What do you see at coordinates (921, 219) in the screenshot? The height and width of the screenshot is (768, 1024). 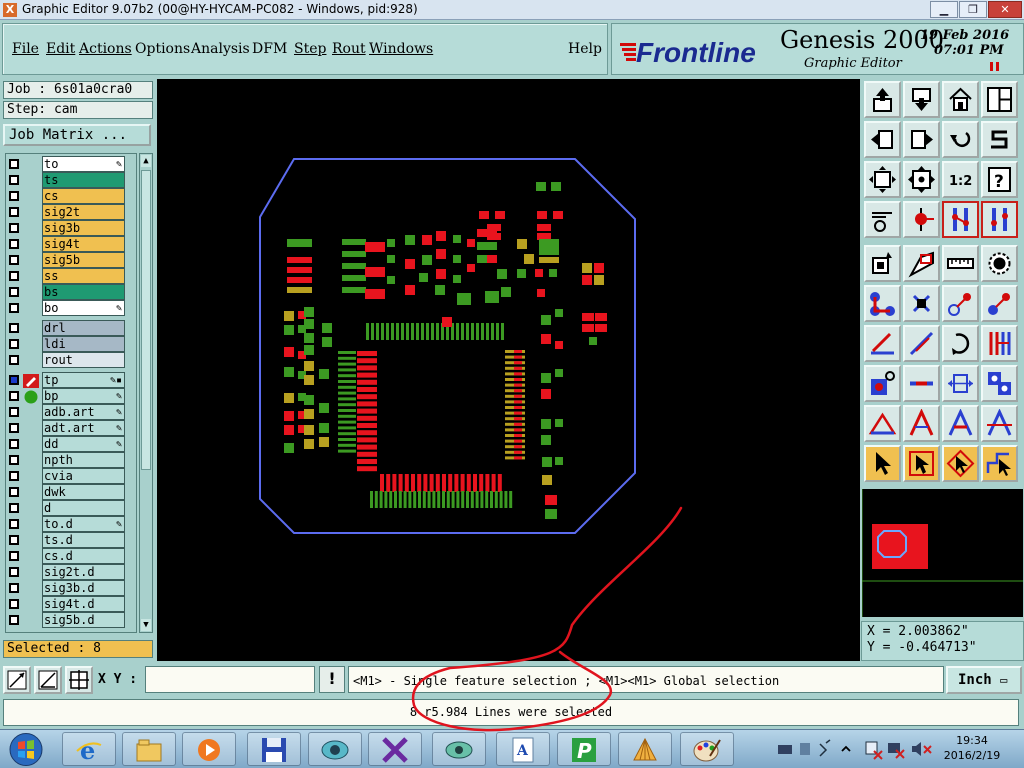 I see `snap-red-dot-icon` at bounding box center [921, 219].